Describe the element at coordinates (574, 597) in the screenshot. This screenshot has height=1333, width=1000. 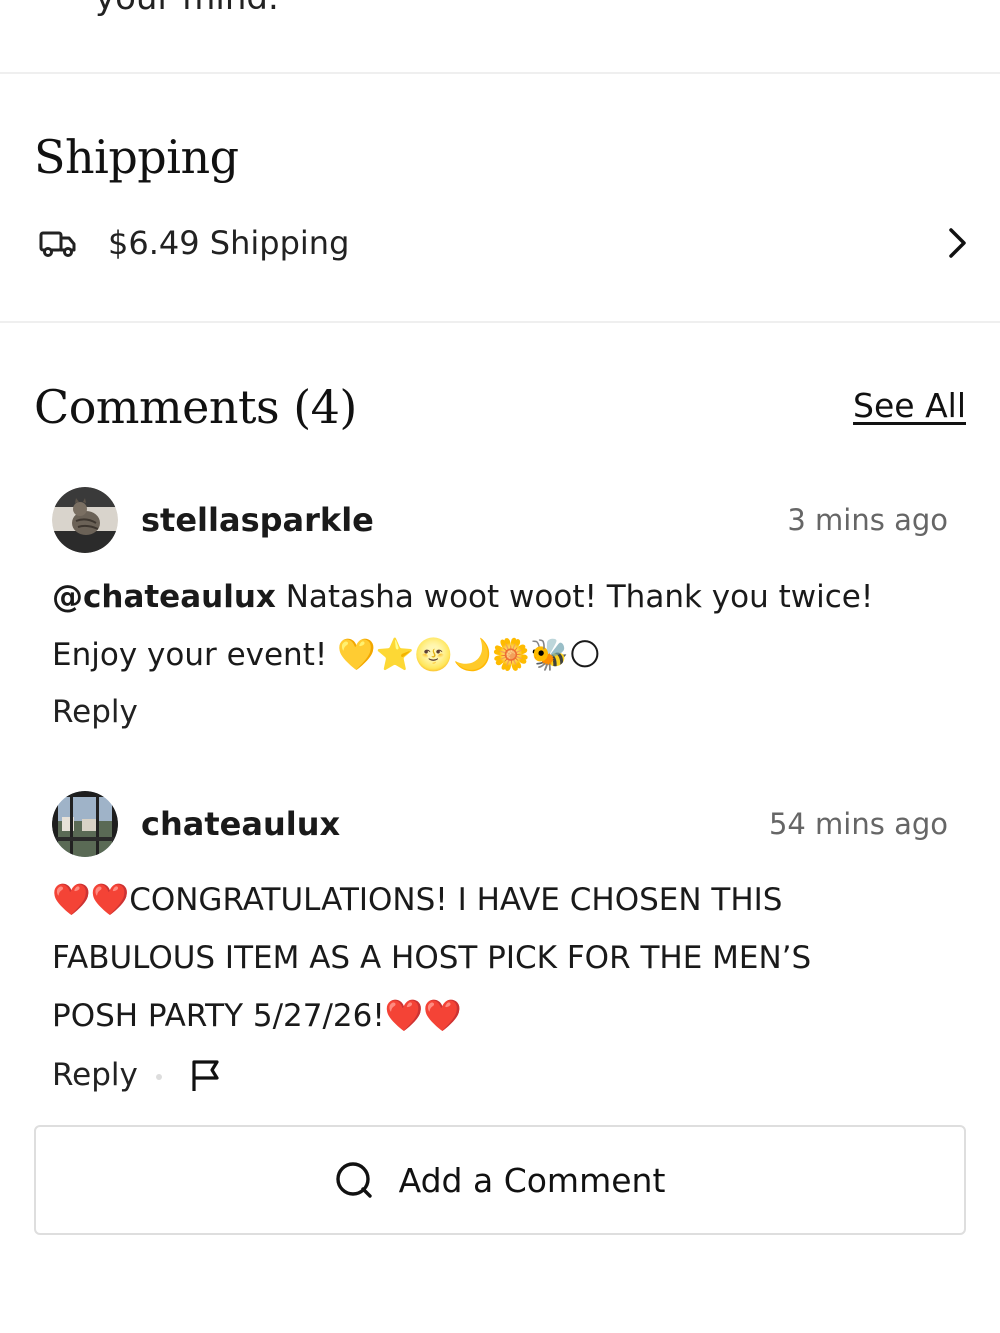
I see `comment-text-line1: Natasha woot woot! Thank you twice!` at that location.